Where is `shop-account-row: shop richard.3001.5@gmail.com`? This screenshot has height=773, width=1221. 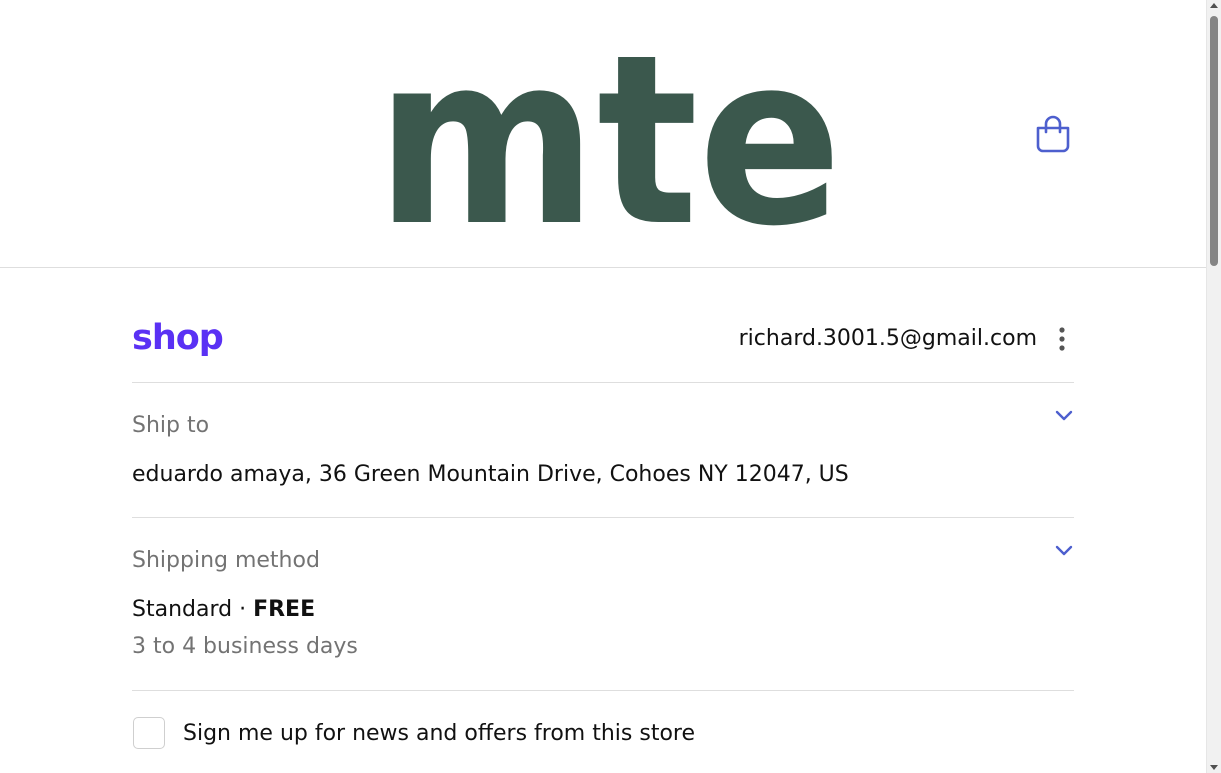 shop-account-row: shop richard.3001.5@gmail.com is located at coordinates (603, 325).